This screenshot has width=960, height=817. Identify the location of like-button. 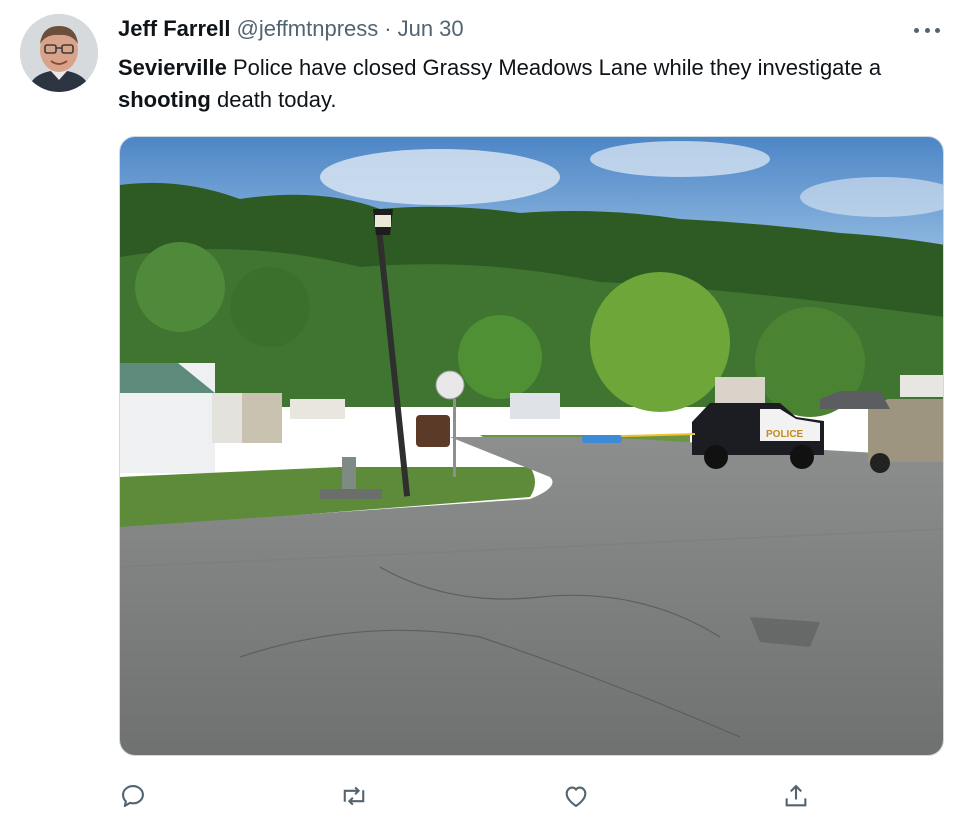
(576, 796).